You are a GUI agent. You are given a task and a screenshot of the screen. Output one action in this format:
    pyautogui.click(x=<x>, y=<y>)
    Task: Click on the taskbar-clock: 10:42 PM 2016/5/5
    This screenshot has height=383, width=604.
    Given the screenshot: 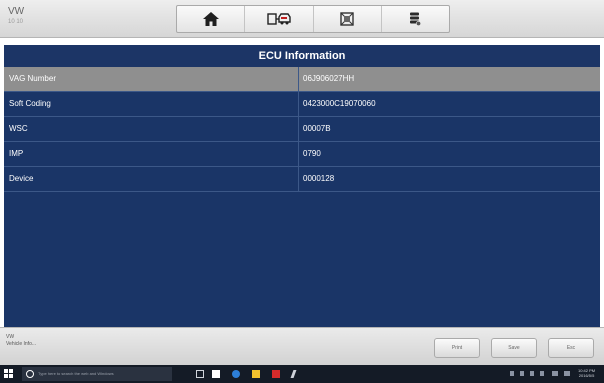 What is the action you would take?
    pyautogui.click(x=586, y=373)
    